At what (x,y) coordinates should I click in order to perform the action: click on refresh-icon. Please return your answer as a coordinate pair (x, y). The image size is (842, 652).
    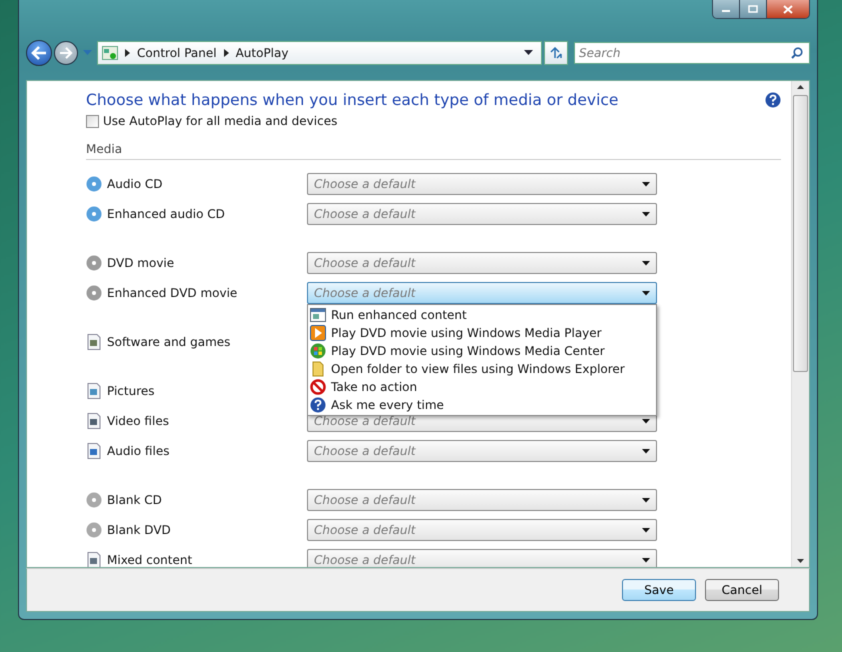
    Looking at the image, I should click on (556, 53).